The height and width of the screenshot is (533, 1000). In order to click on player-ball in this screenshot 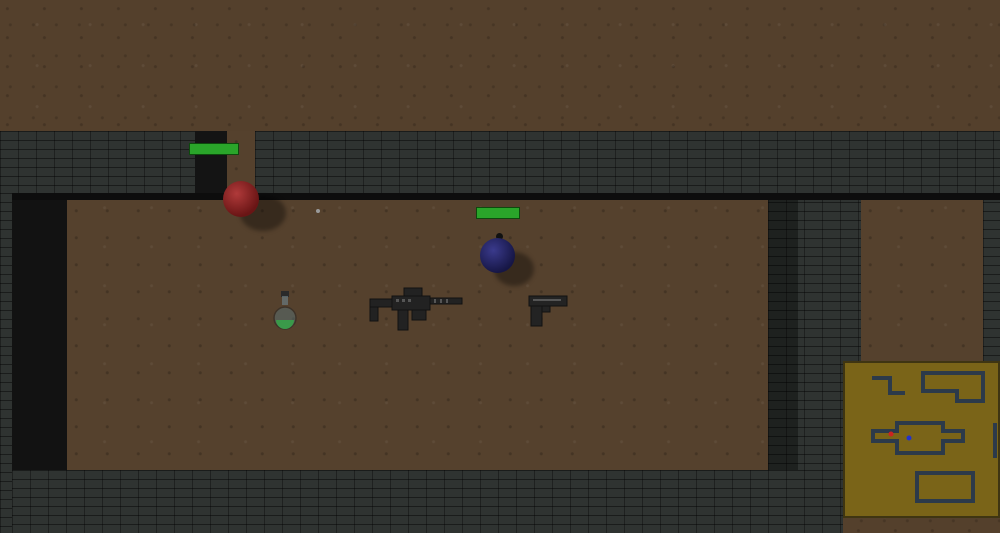, I will do `click(497, 255)`.